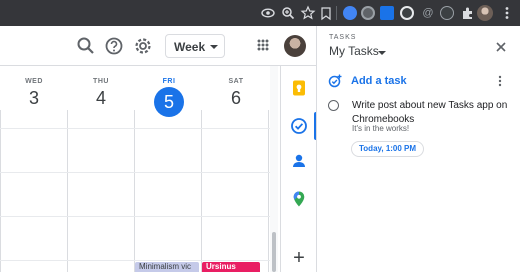  Describe the element at coordinates (236, 81) in the screenshot. I see `day-name: SAT` at that location.